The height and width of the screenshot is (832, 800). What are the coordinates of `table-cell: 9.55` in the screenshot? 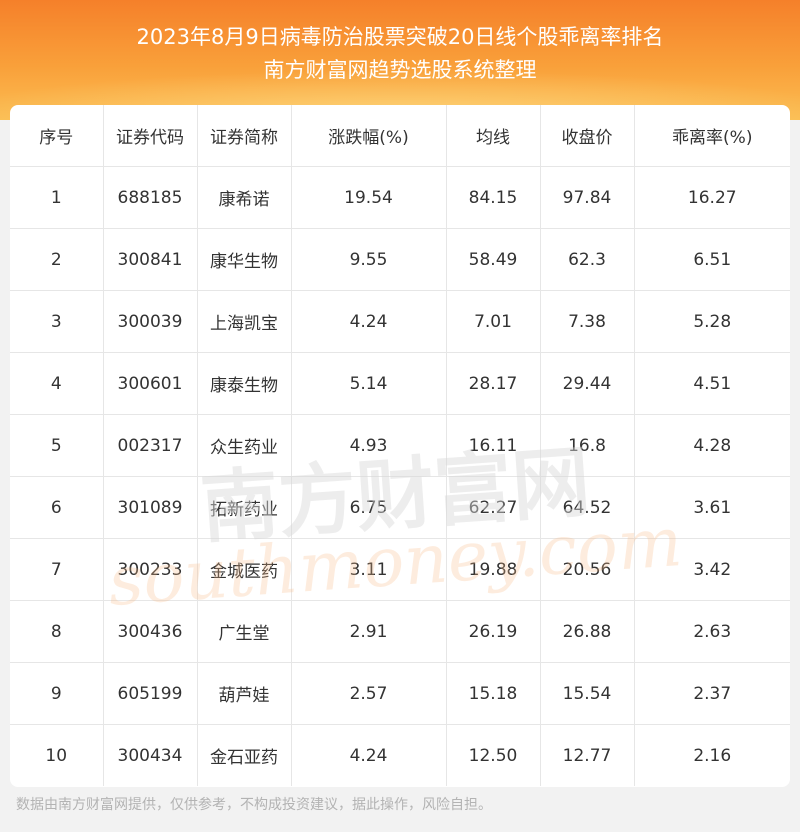 It's located at (369, 259).